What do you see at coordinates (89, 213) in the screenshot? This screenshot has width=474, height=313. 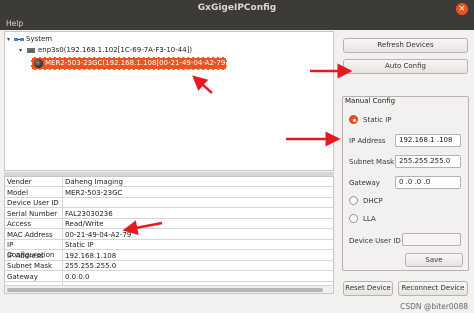 I see `property-value: FAL23030236` at bounding box center [89, 213].